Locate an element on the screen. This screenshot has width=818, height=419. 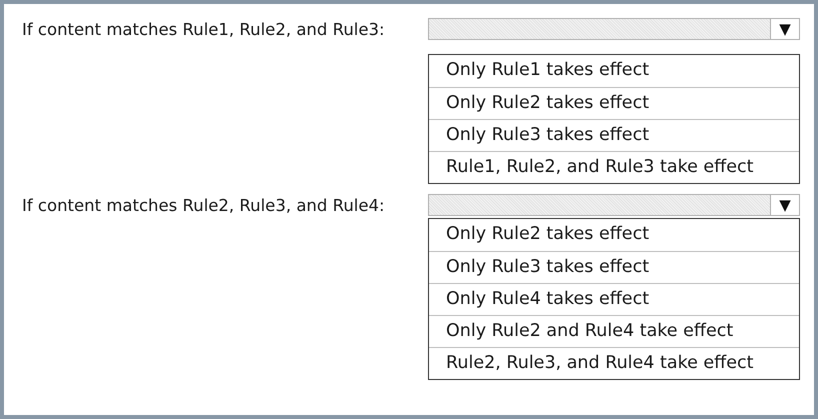
question-label: If content matches Rule2, Rule3, and Rule4: is located at coordinates (204, 206).